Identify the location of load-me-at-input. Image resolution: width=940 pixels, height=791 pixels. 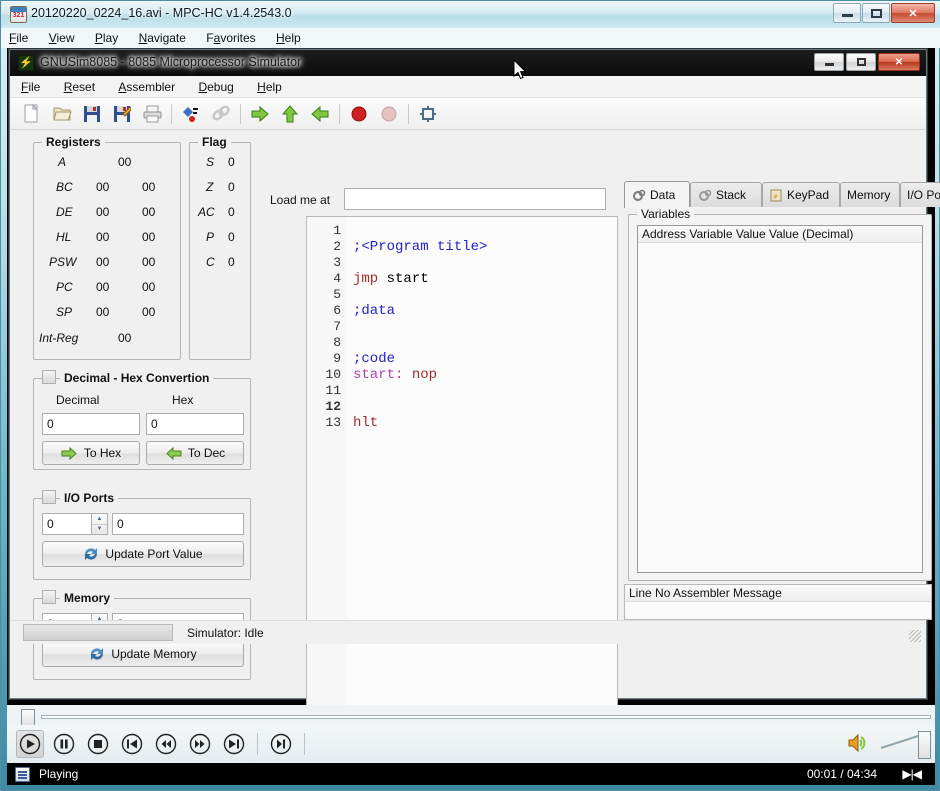
(475, 199).